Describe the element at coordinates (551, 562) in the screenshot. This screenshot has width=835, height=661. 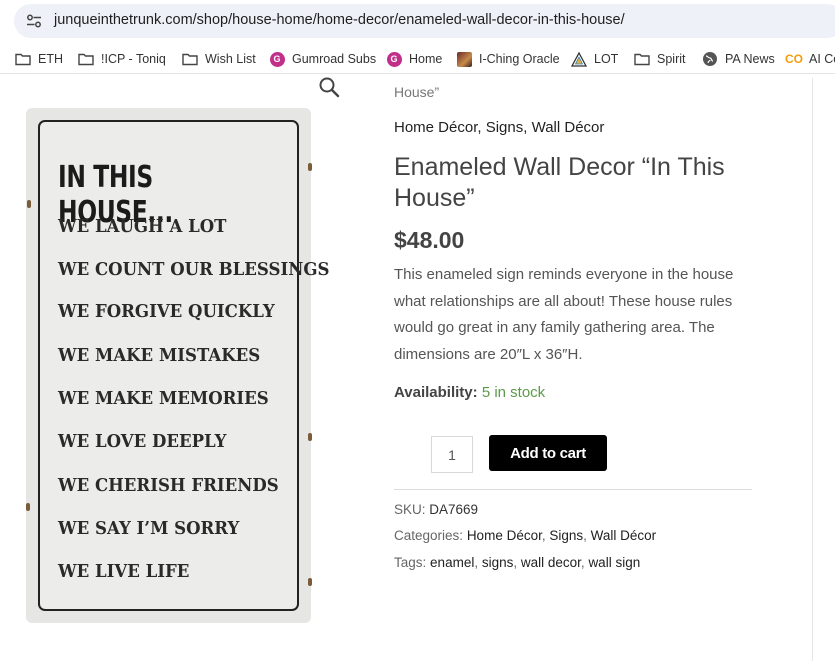
I see `tag-link-wall-decor: wall decor` at that location.